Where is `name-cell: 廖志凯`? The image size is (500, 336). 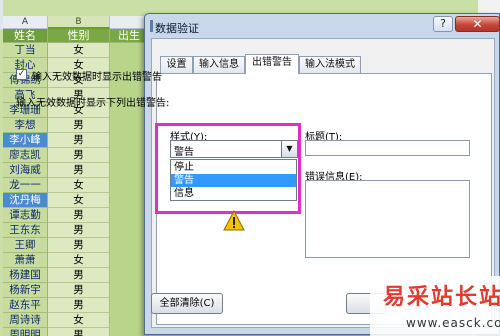
name-cell: 廖志凯 is located at coordinates (25, 155).